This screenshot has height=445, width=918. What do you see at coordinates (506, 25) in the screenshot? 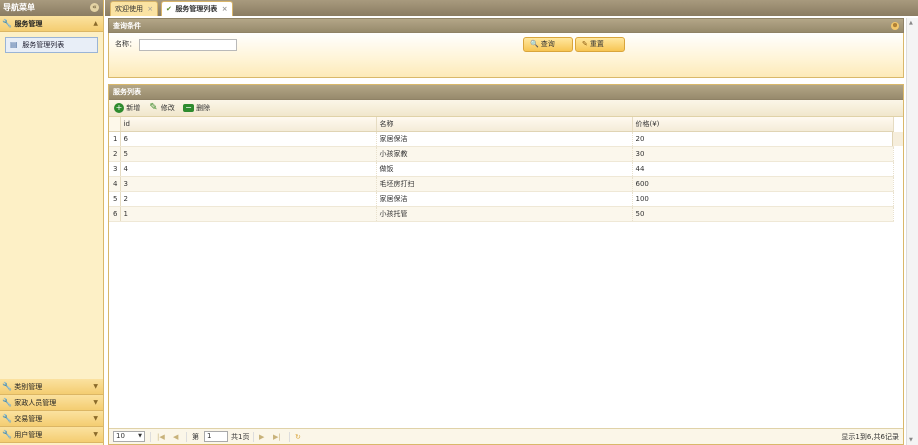
I see `query-panel-header: 查询条件 ⊗` at bounding box center [506, 25].